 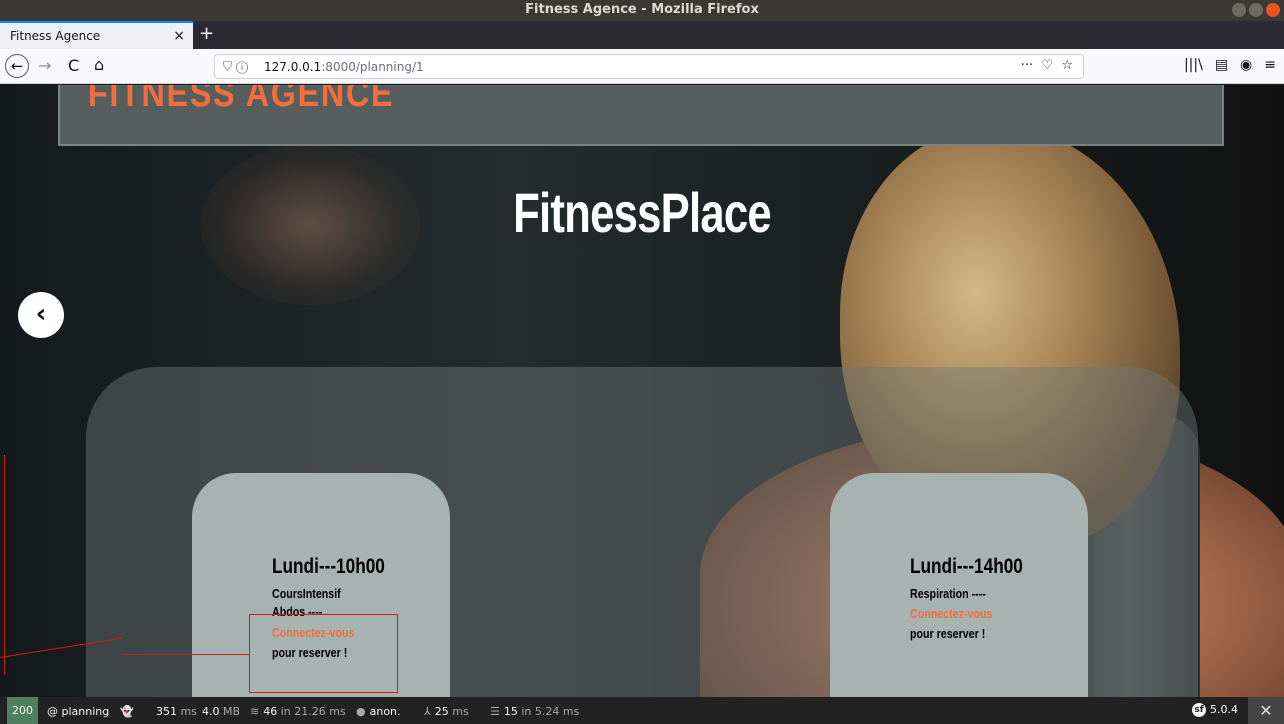 What do you see at coordinates (495, 711) in the screenshot?
I see `database-icon: ☰` at bounding box center [495, 711].